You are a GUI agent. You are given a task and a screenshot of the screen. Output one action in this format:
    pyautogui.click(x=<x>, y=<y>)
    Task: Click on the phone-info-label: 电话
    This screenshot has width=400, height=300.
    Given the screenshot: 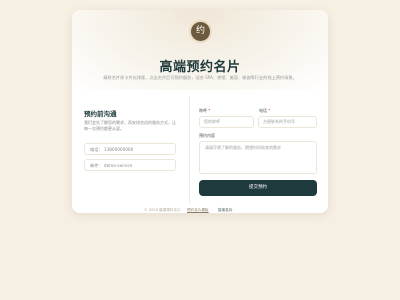 What is the action you would take?
    pyautogui.click(x=94, y=149)
    